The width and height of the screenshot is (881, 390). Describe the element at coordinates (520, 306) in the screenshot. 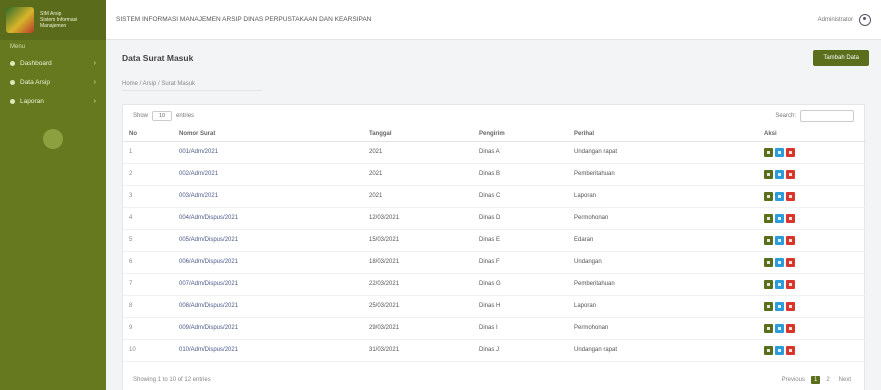

I see `row-pengirim: Dinas H` at that location.